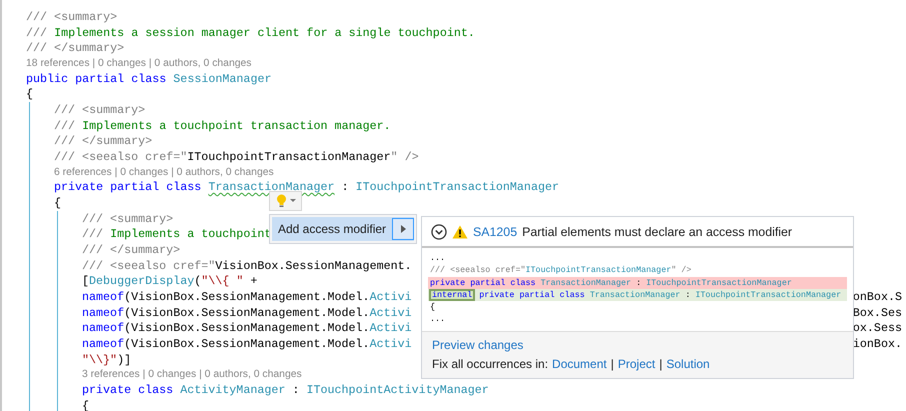  Describe the element at coordinates (560, 270) in the screenshot. I see `preview-line: /// <seealso cref="ITouchpointTransactionManager" />` at that location.